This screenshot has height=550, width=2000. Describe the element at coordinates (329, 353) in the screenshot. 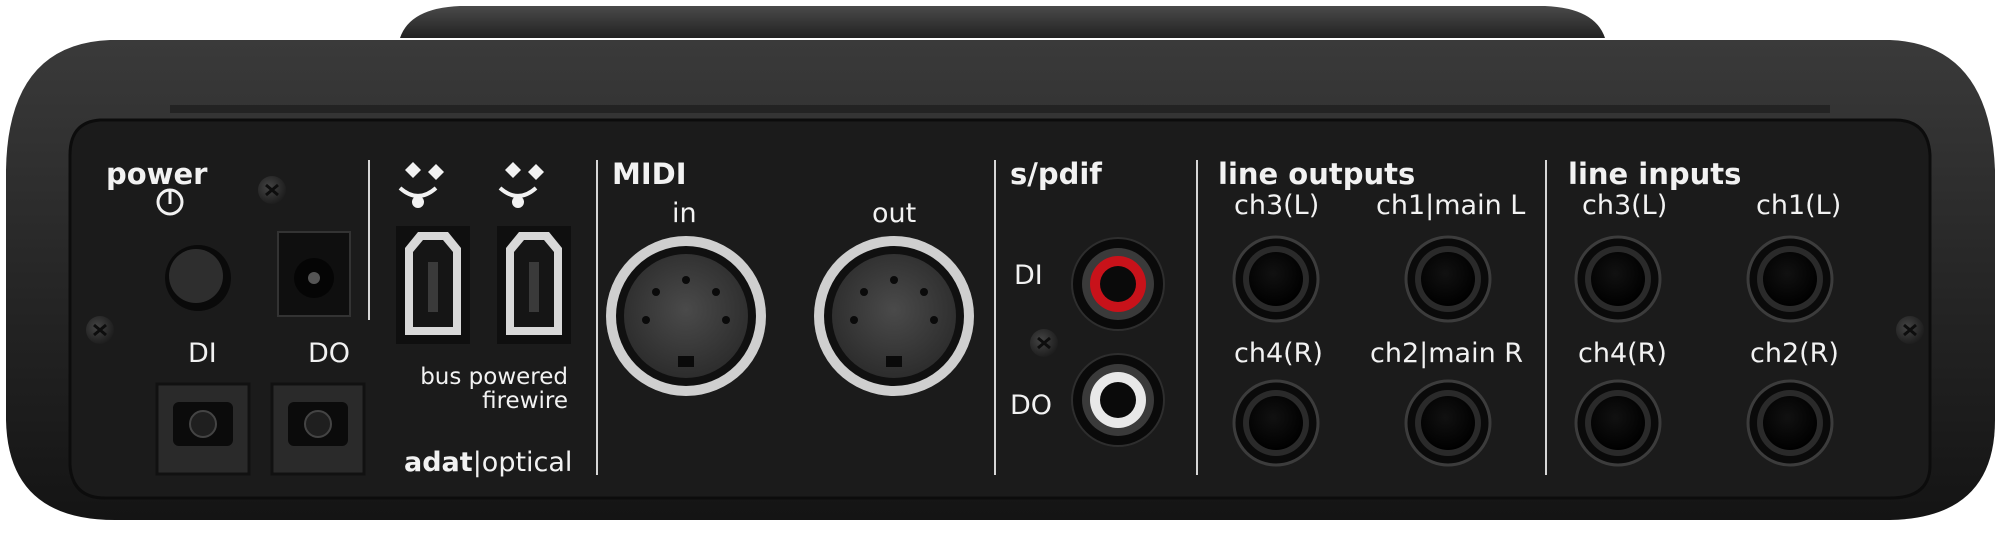

I see `adat-do-label: DO` at that location.